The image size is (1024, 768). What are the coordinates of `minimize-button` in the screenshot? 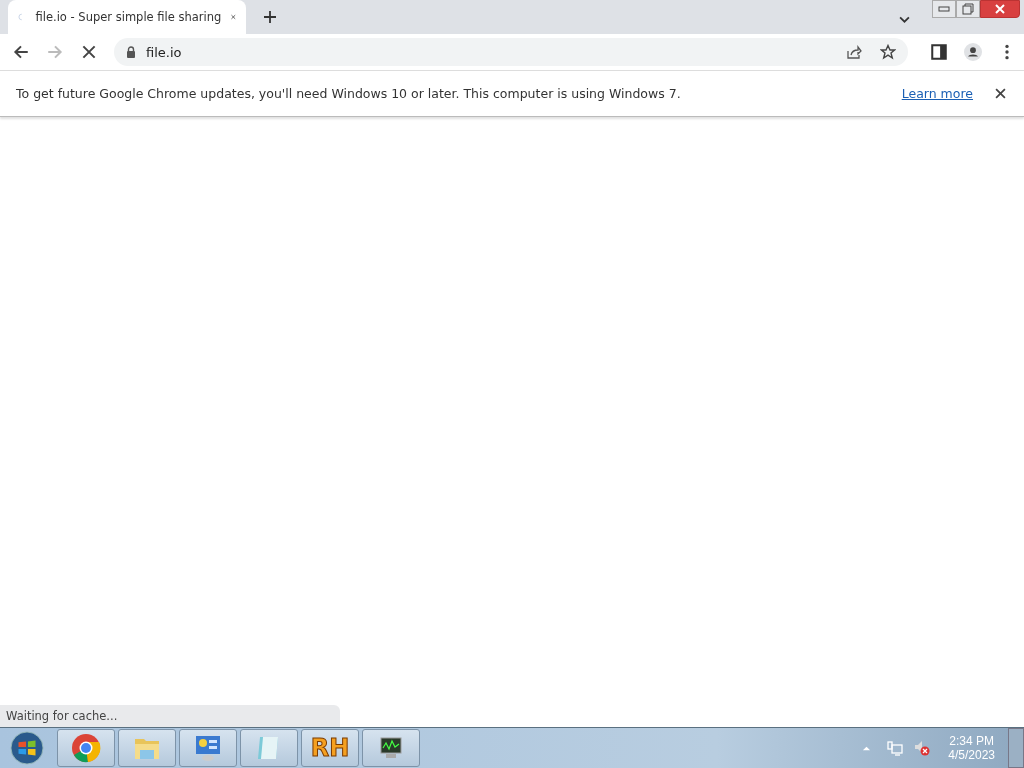 It's located at (944, 9).